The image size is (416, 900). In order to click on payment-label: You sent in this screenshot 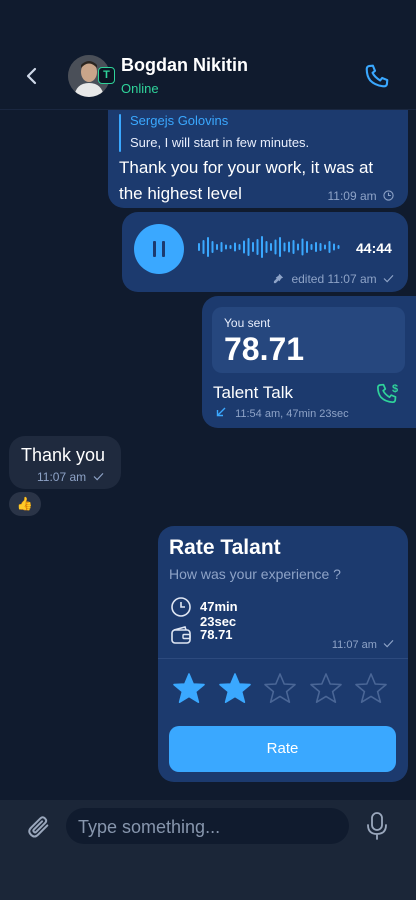, I will do `click(247, 323)`.